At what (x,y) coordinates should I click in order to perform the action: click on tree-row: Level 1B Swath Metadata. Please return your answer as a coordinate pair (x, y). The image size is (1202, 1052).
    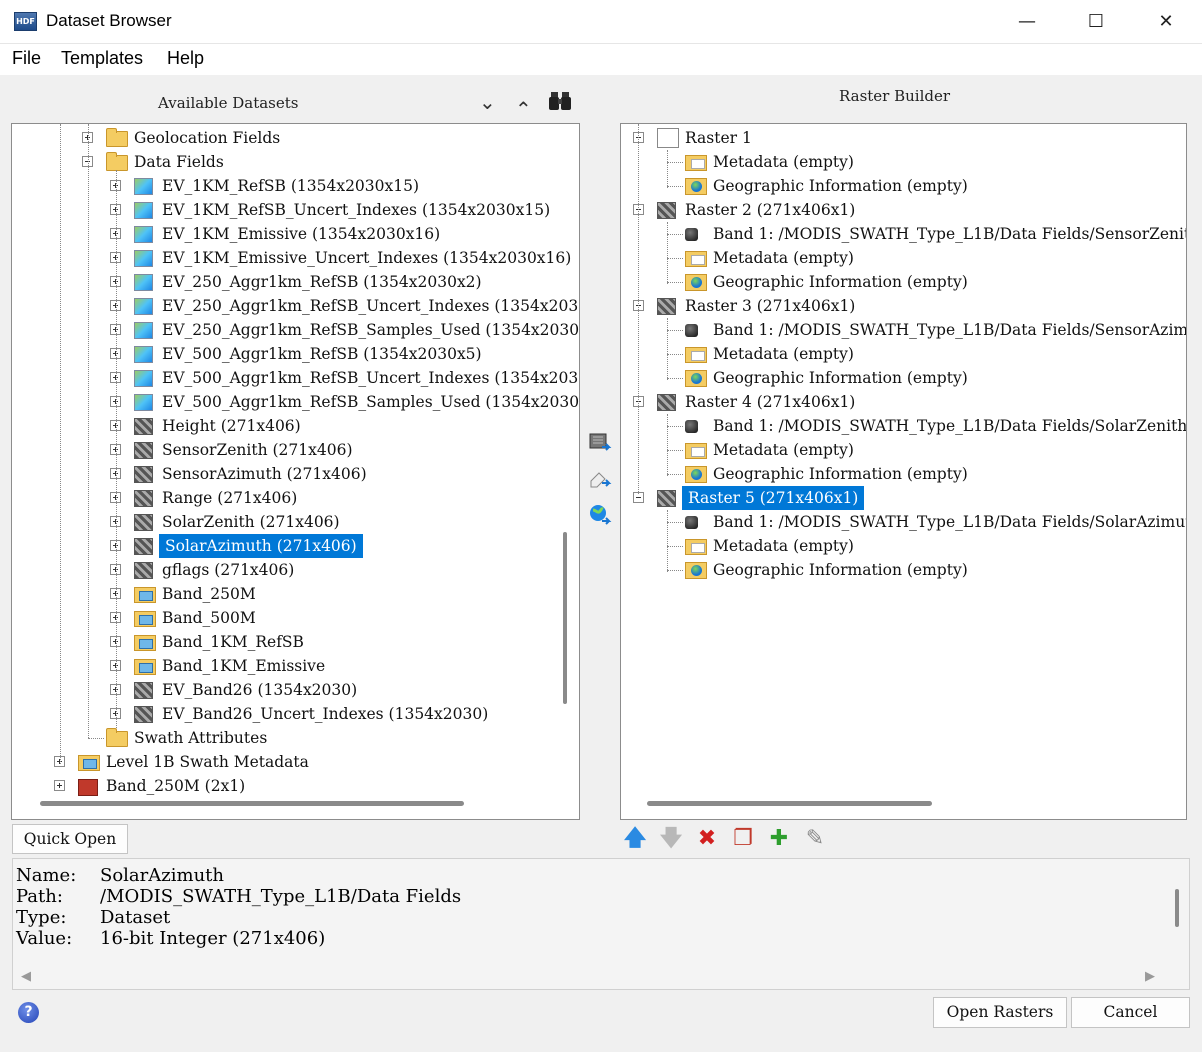
    Looking at the image, I should click on (282, 762).